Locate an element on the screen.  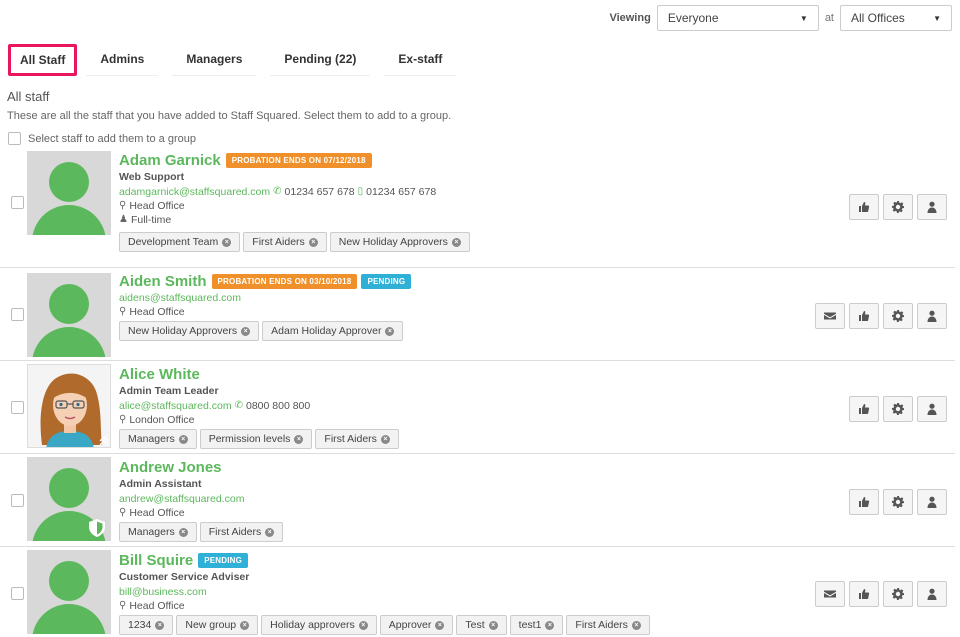
envelope-icon is located at coordinates (830, 316).